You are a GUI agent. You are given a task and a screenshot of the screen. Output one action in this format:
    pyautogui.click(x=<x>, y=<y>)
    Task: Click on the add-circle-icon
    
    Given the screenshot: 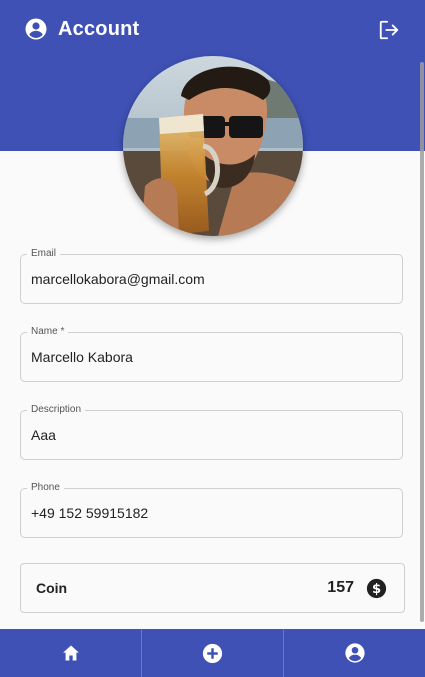 What is the action you would take?
    pyautogui.click(x=212, y=653)
    